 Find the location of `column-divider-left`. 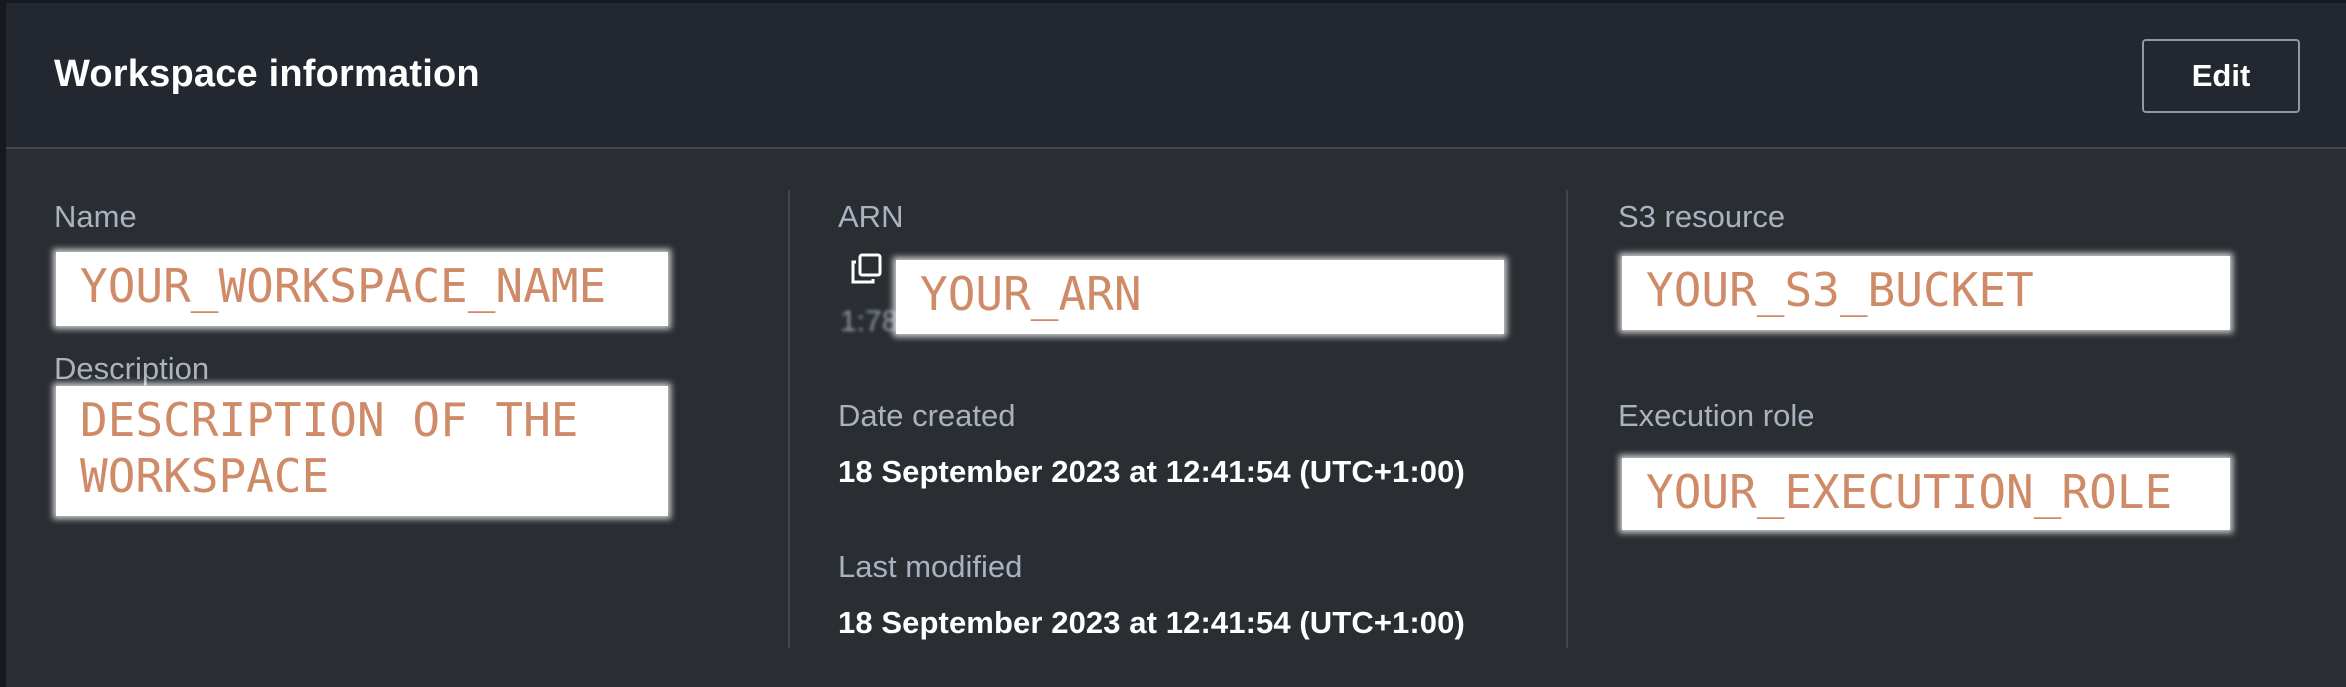

column-divider-left is located at coordinates (789, 419).